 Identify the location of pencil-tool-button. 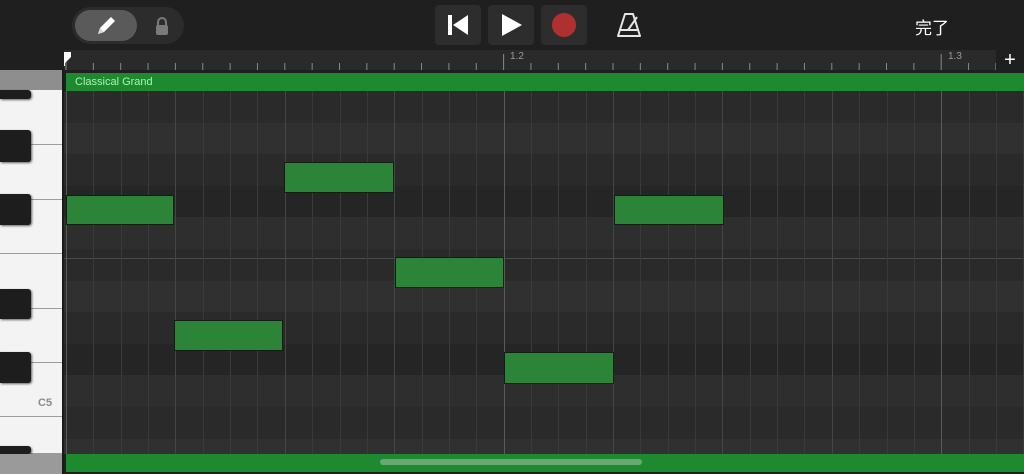
(106, 25).